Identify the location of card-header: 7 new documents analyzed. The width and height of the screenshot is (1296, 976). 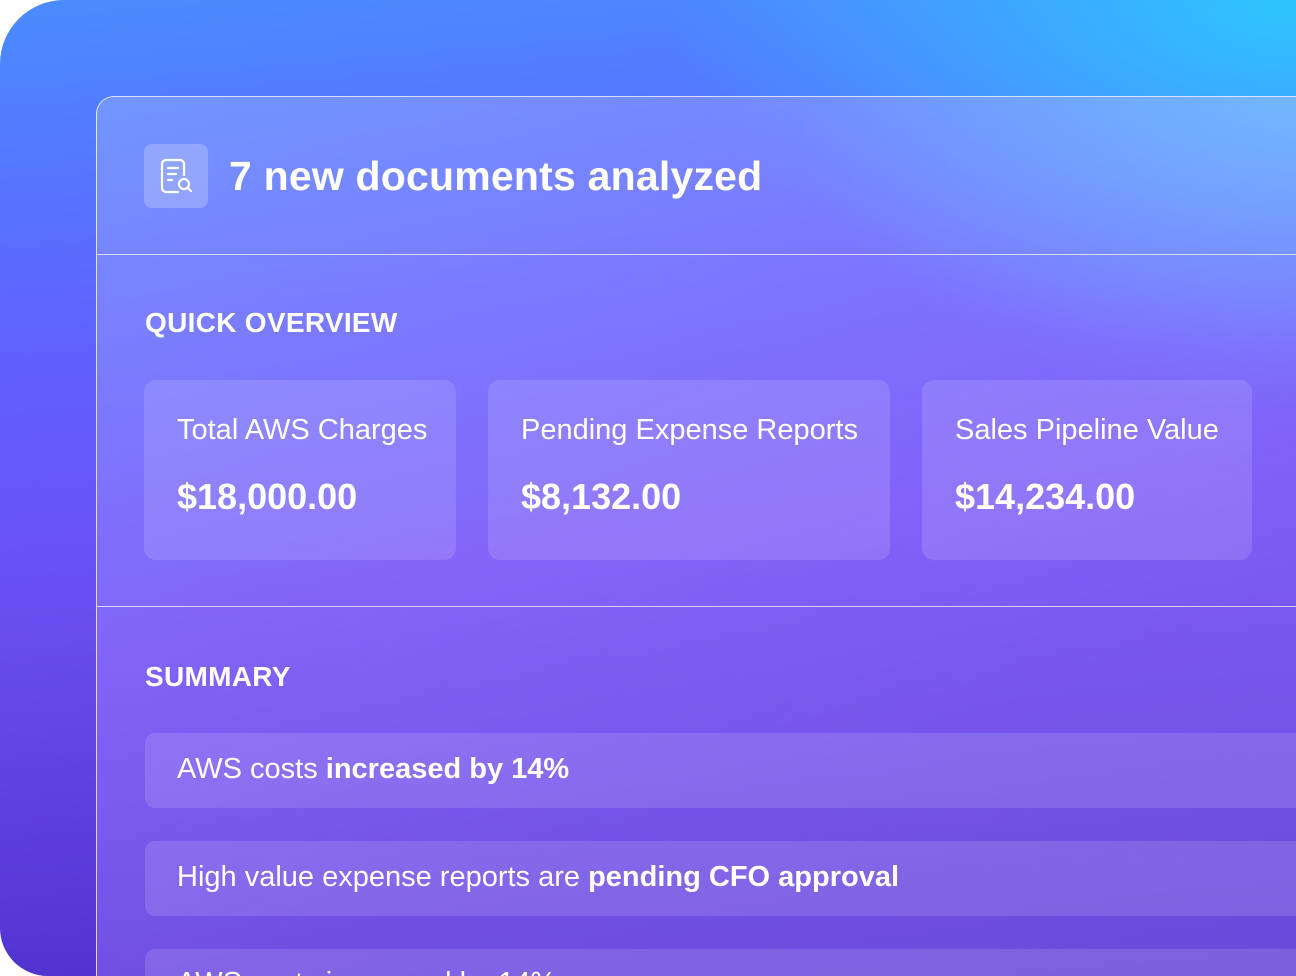
(696, 176).